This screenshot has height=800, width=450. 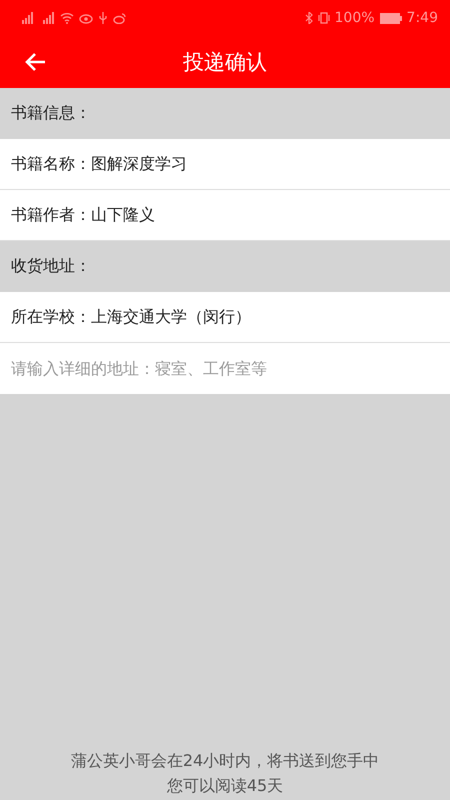 I want to click on wifi-icon, so click(x=67, y=18).